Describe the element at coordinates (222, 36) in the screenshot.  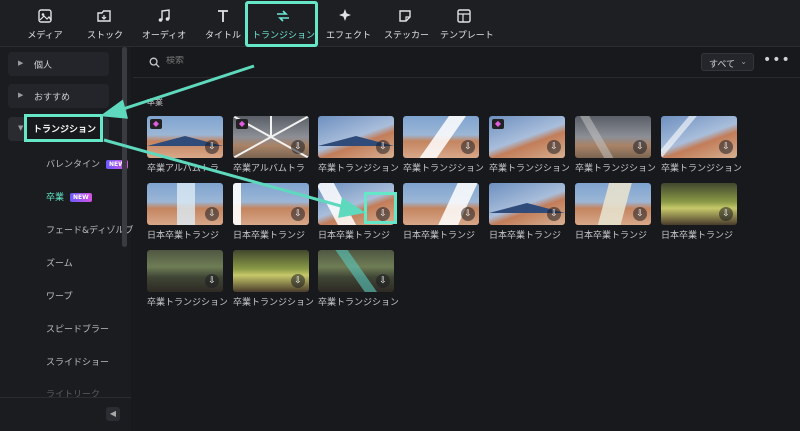
I see `tab-label: タイトル` at that location.